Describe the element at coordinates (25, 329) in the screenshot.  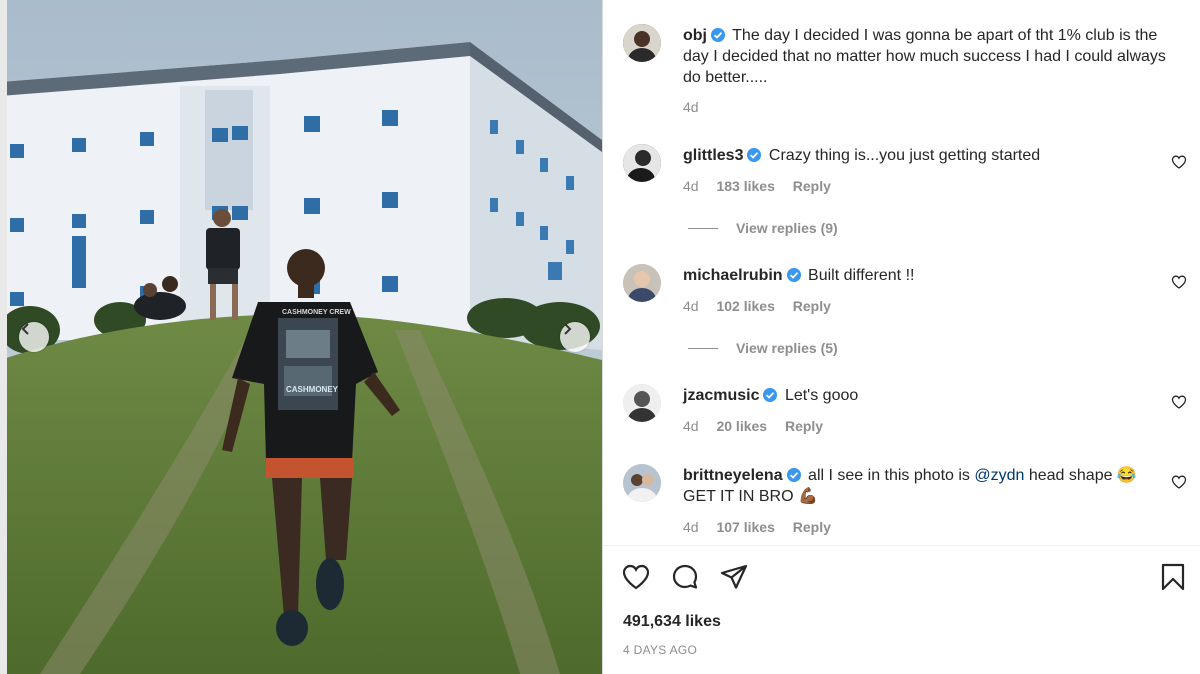
I see `chevron-left-icon` at that location.